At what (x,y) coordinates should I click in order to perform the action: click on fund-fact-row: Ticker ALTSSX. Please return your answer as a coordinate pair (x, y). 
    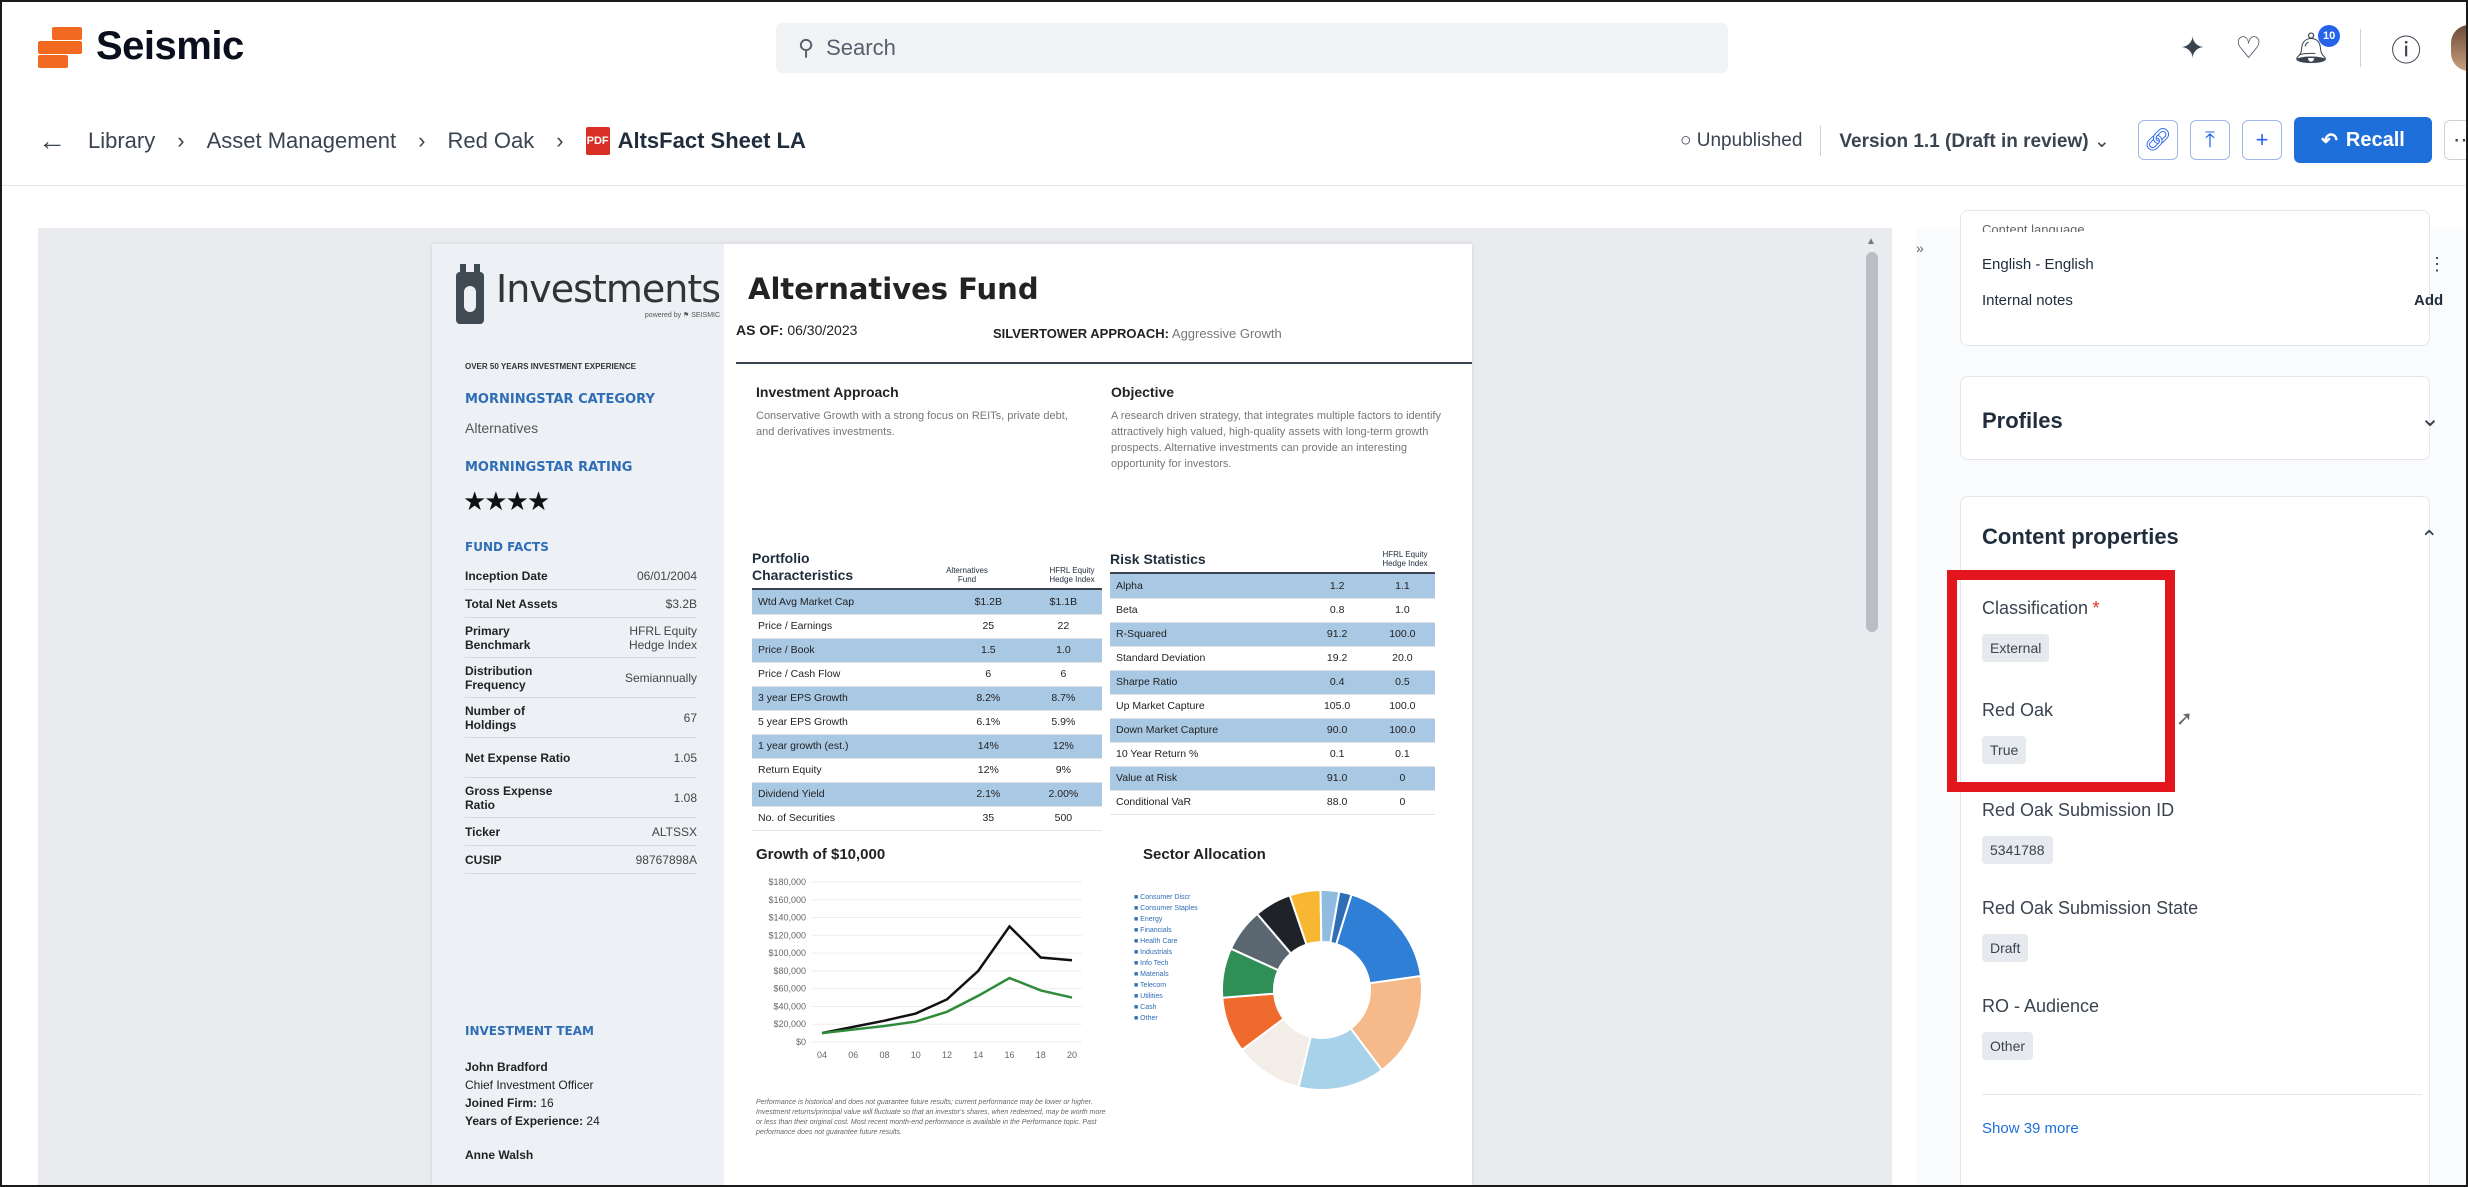
    Looking at the image, I should click on (581, 832).